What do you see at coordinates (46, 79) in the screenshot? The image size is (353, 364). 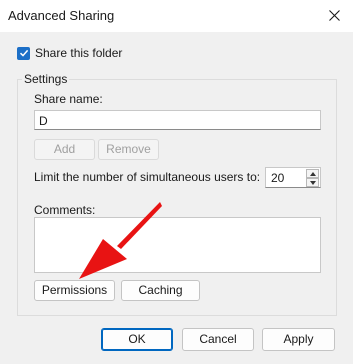 I see `settings-legend: Settings` at bounding box center [46, 79].